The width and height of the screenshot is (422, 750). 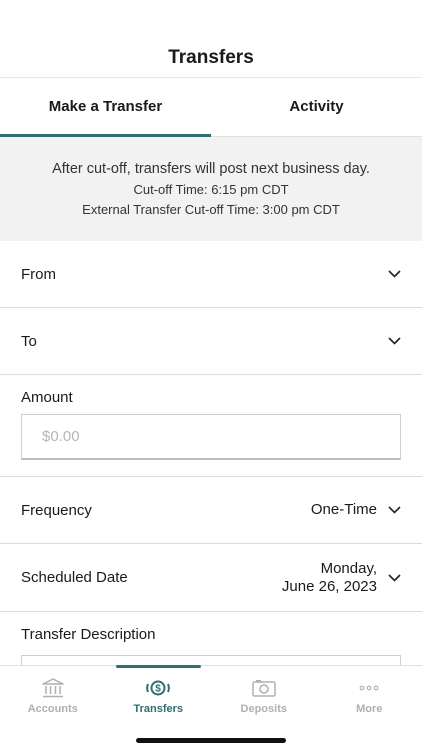 What do you see at coordinates (88, 634) in the screenshot?
I see `description-label: Transfer Description` at bounding box center [88, 634].